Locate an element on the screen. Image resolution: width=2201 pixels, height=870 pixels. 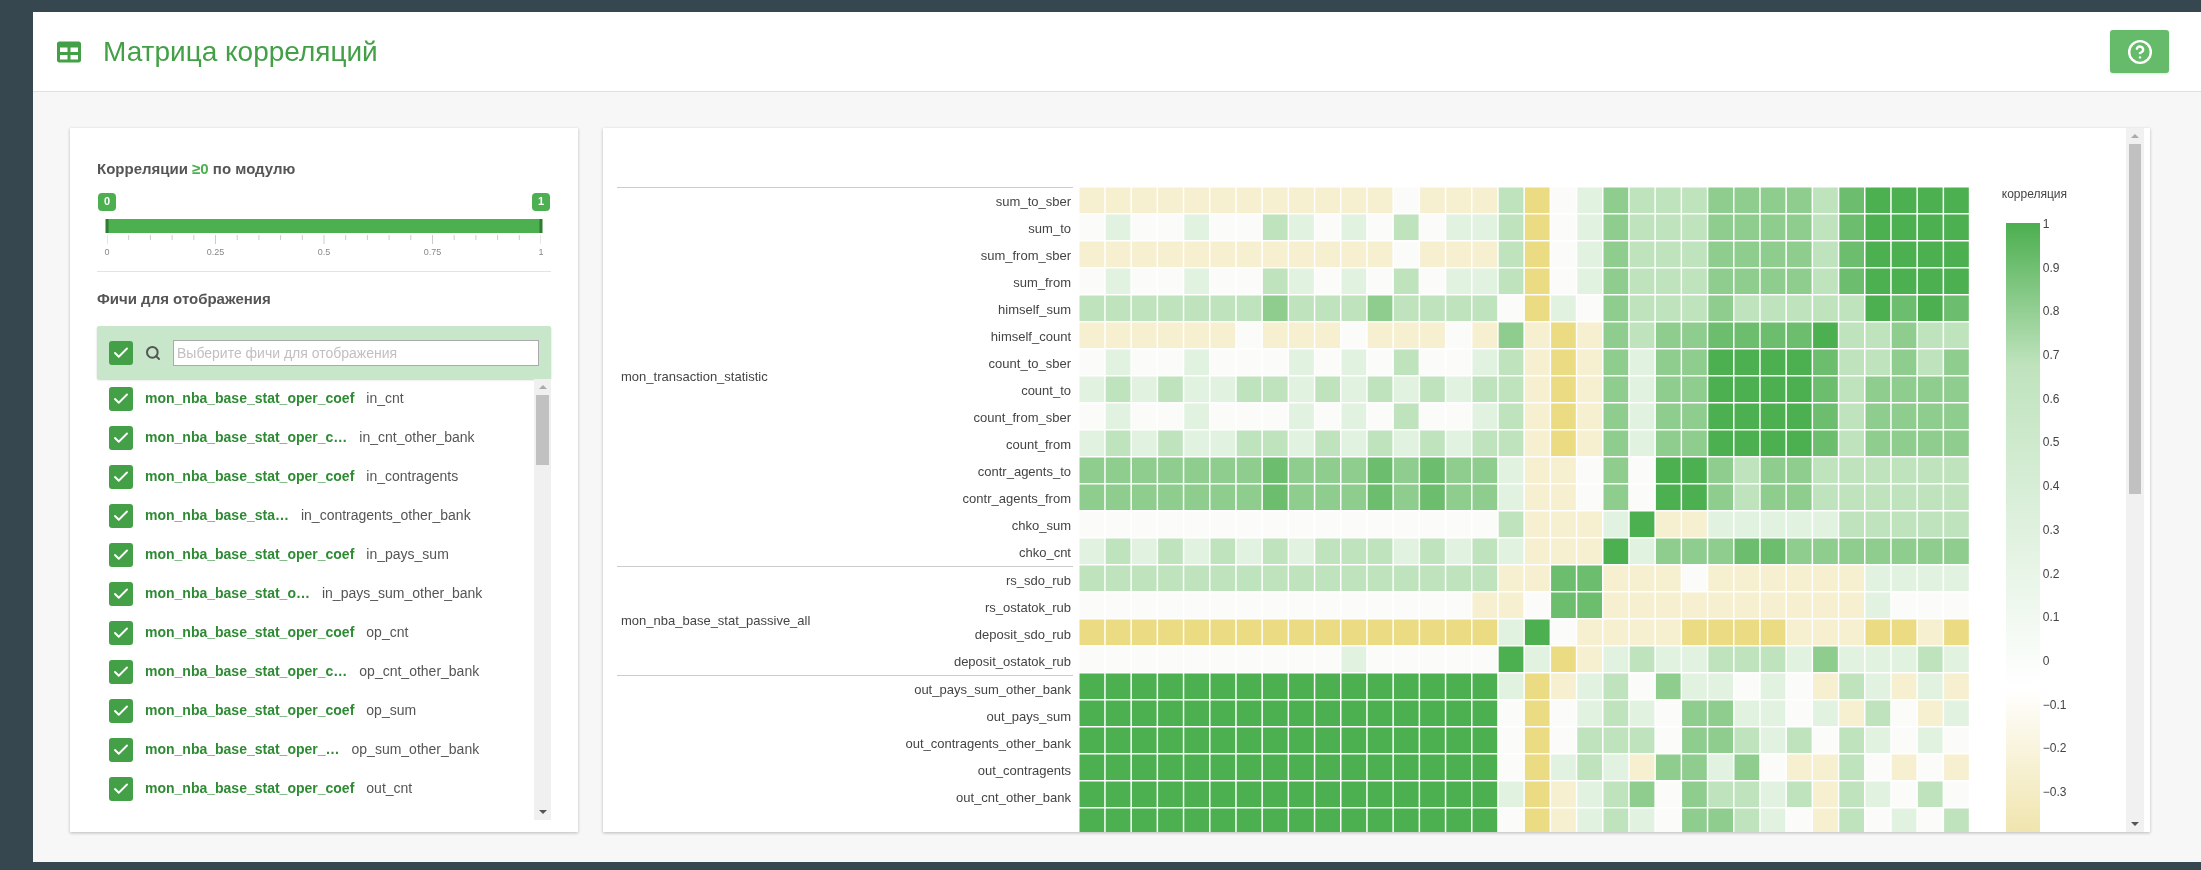
help-button is located at coordinates (2139, 51).